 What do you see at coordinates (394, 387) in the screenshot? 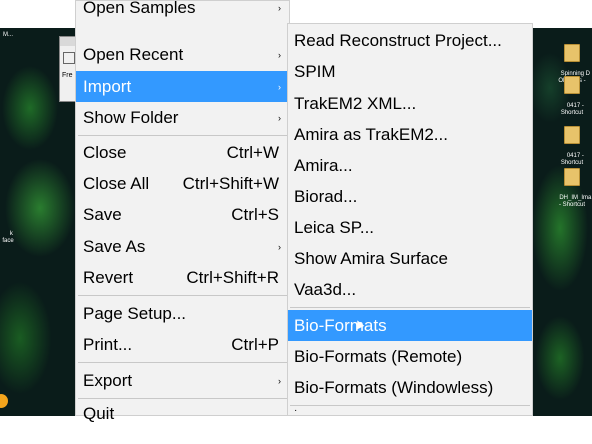
I see `menu-item-label: Bio-Formats (Windowless)` at bounding box center [394, 387].